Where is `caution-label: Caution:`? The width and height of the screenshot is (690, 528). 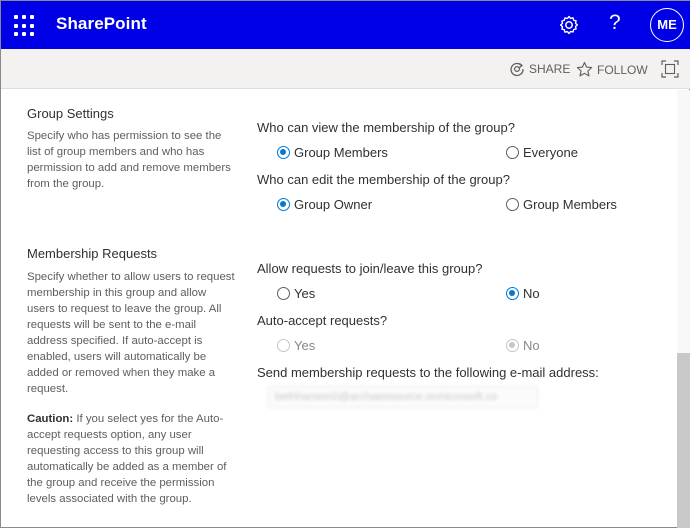
caution-label: Caution: is located at coordinates (50, 419).